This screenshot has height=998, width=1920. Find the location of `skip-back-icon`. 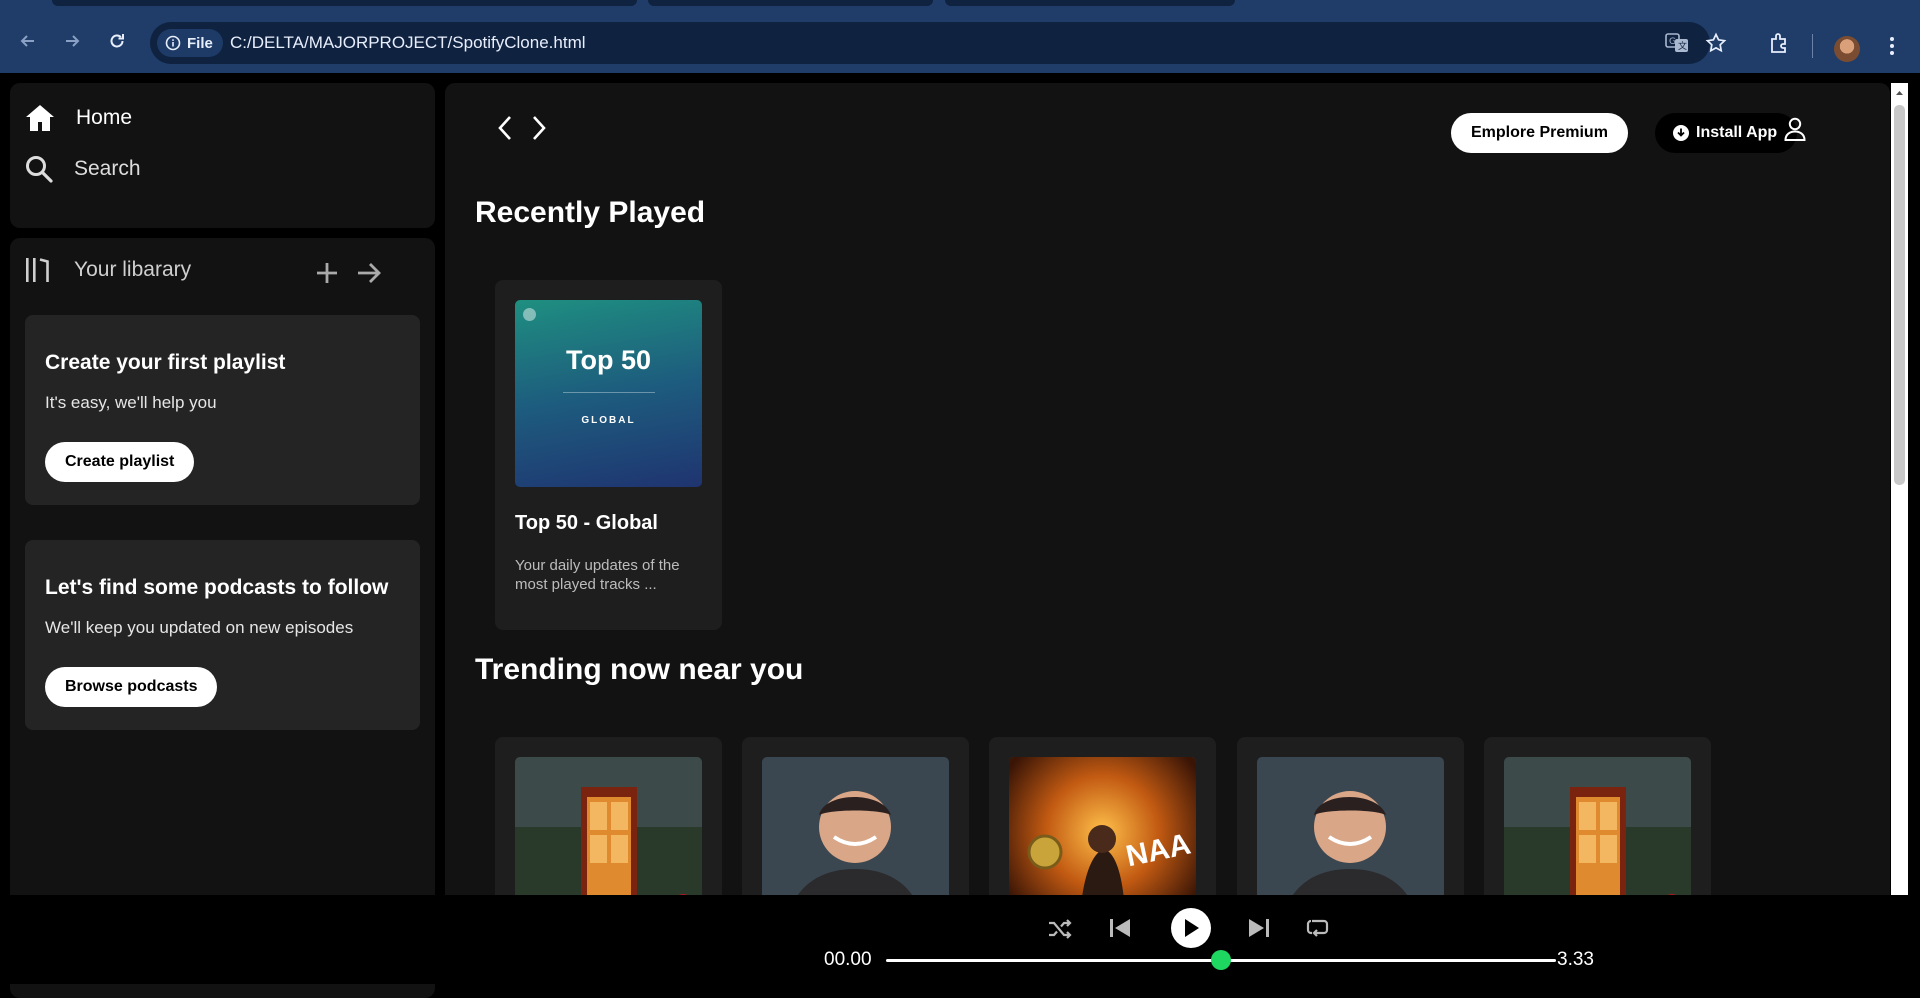

skip-back-icon is located at coordinates (1120, 928).